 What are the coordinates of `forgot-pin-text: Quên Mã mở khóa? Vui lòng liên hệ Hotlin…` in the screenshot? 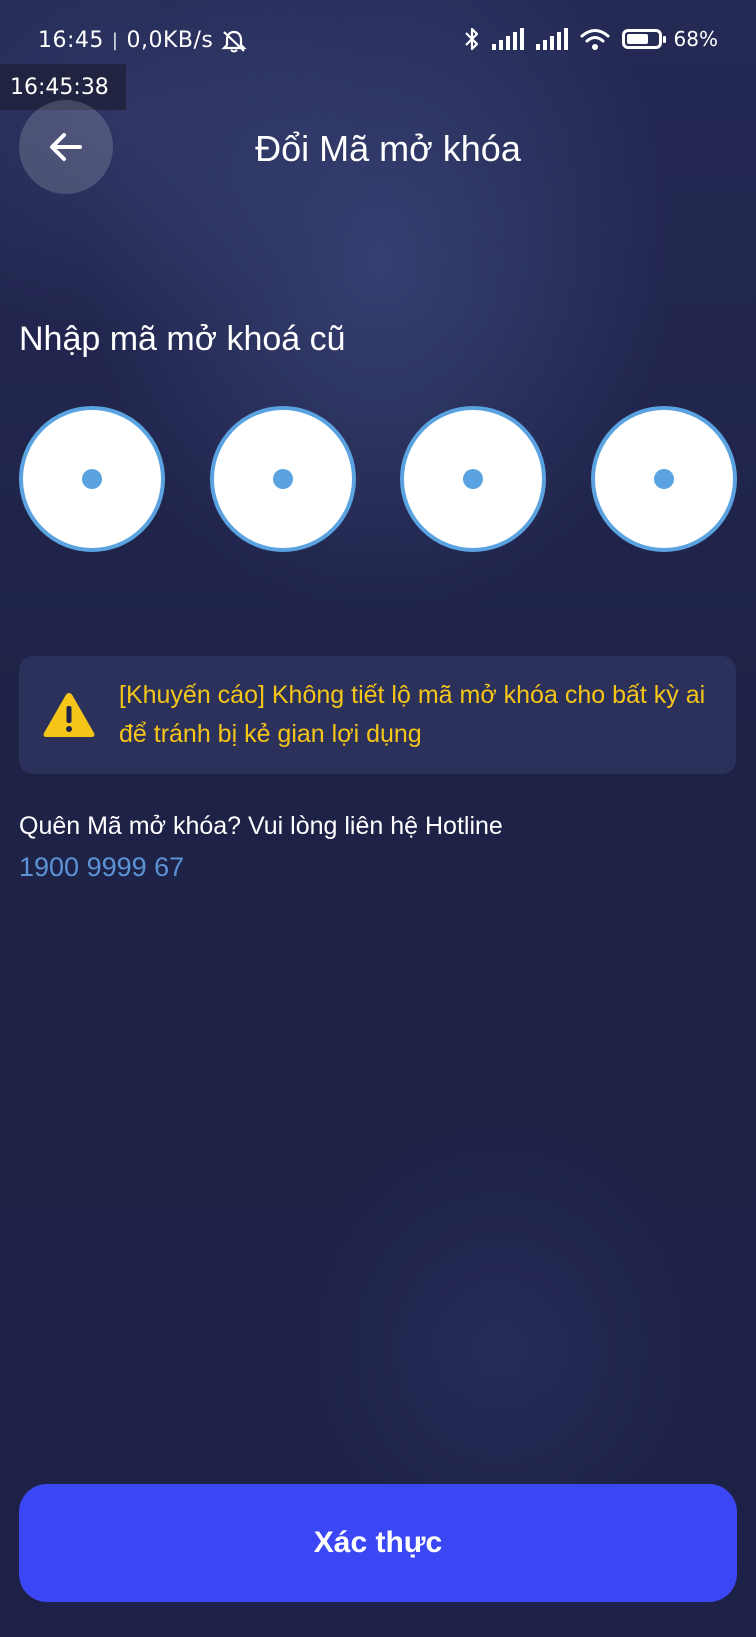 It's located at (261, 826).